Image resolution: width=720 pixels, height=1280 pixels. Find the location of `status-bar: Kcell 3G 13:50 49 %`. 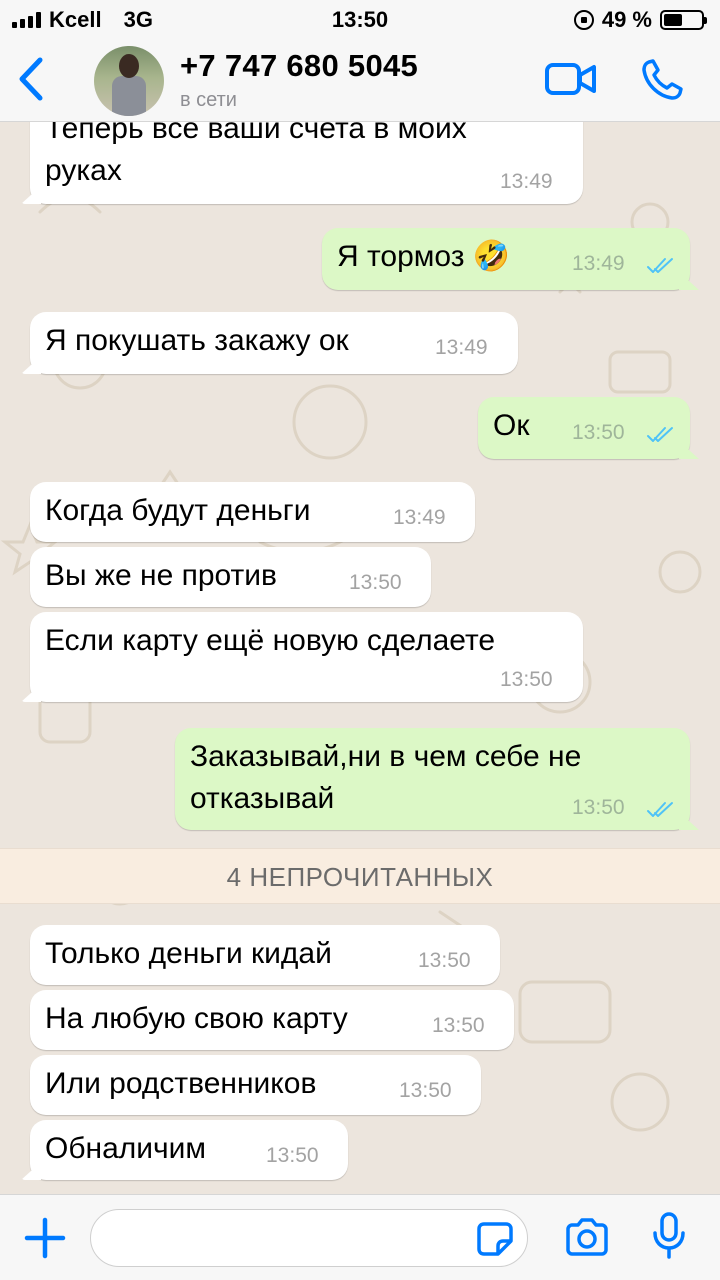

status-bar: Kcell 3G 13:50 49 % is located at coordinates (360, 20).